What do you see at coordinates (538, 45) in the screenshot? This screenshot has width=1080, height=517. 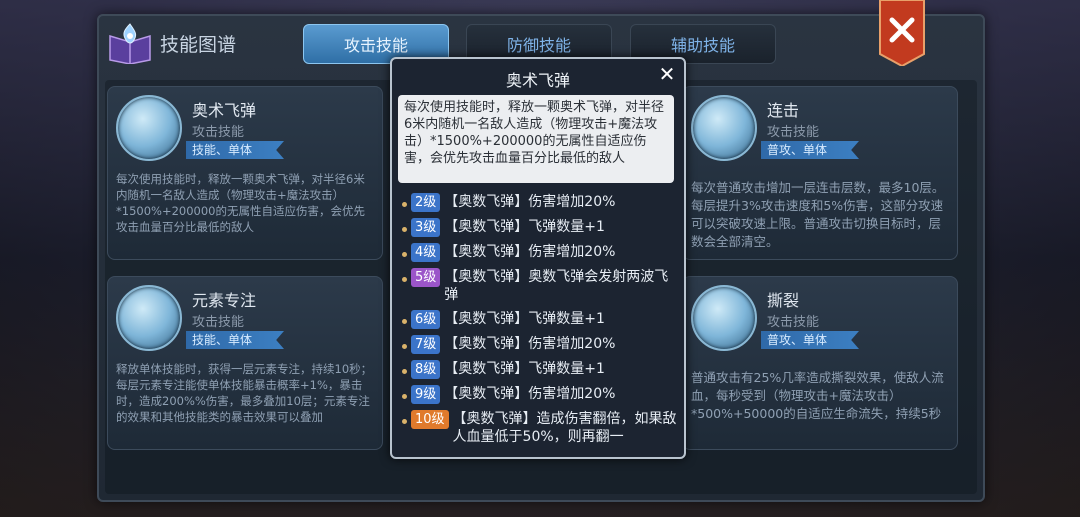 I see `tab-label: 防御技能` at bounding box center [538, 45].